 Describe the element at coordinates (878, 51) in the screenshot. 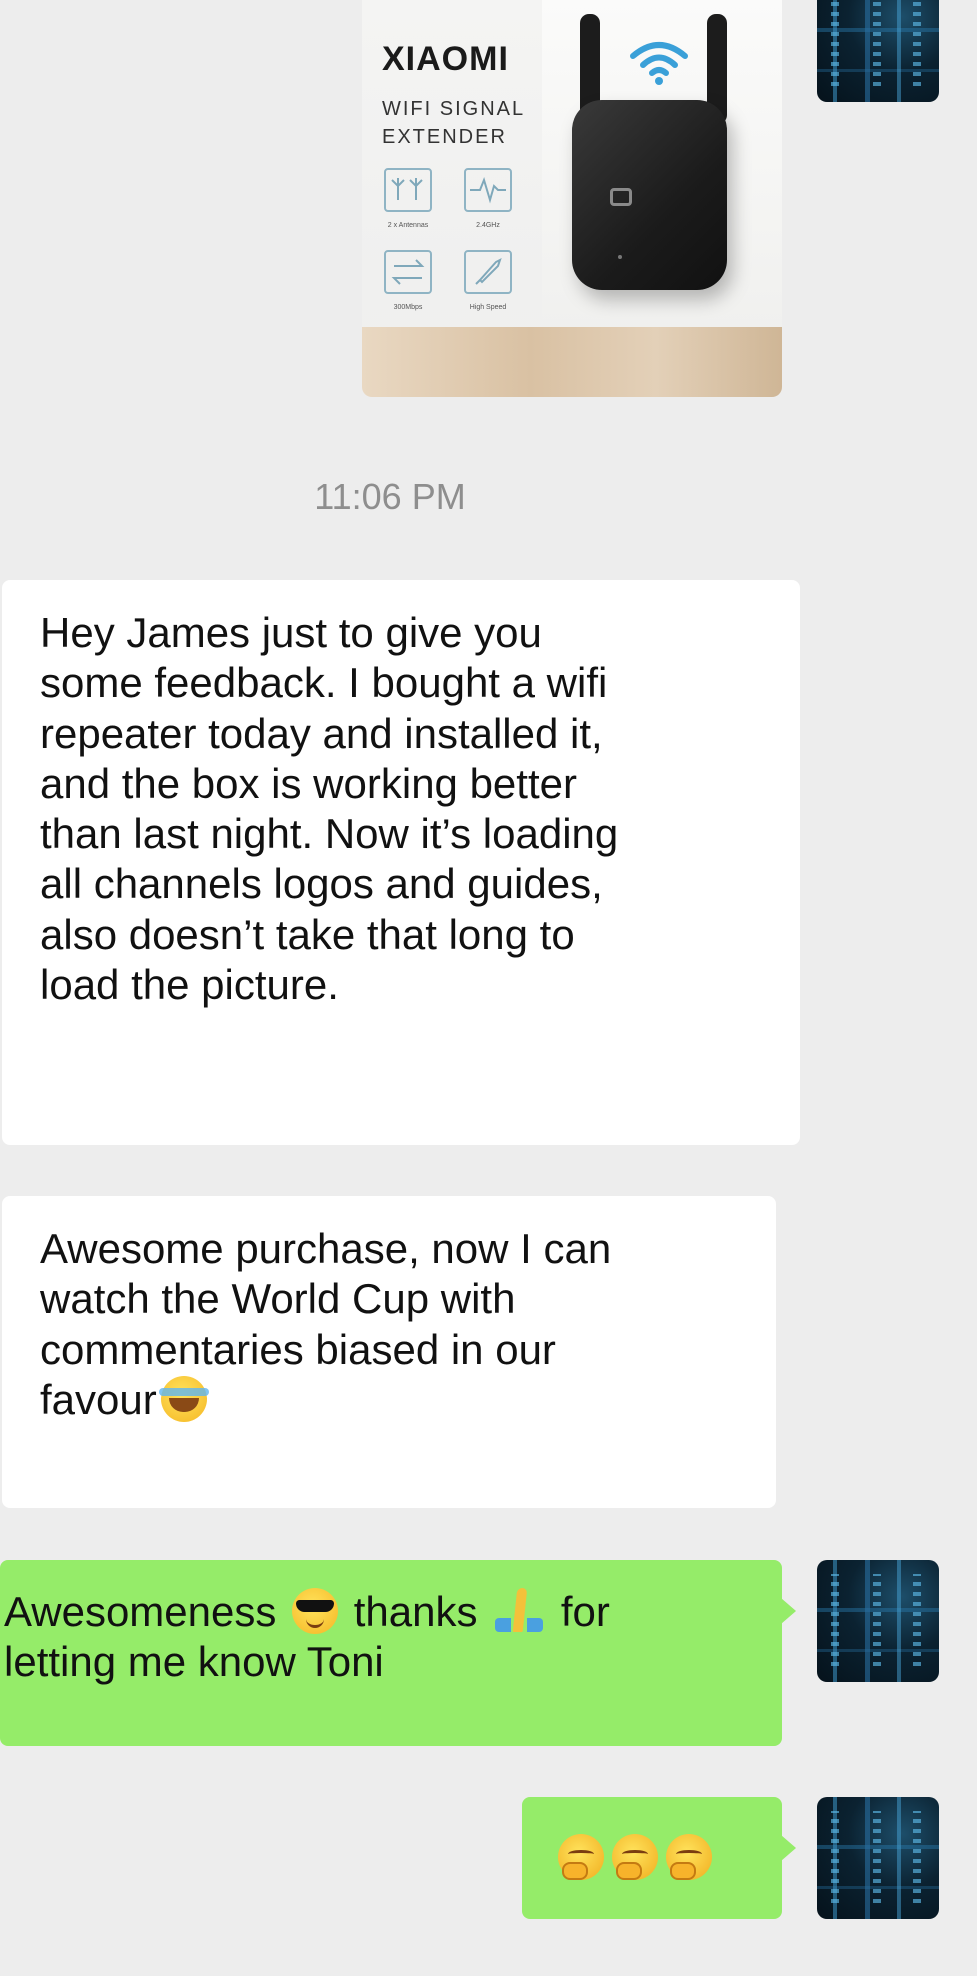

I see `sender-avatar` at that location.